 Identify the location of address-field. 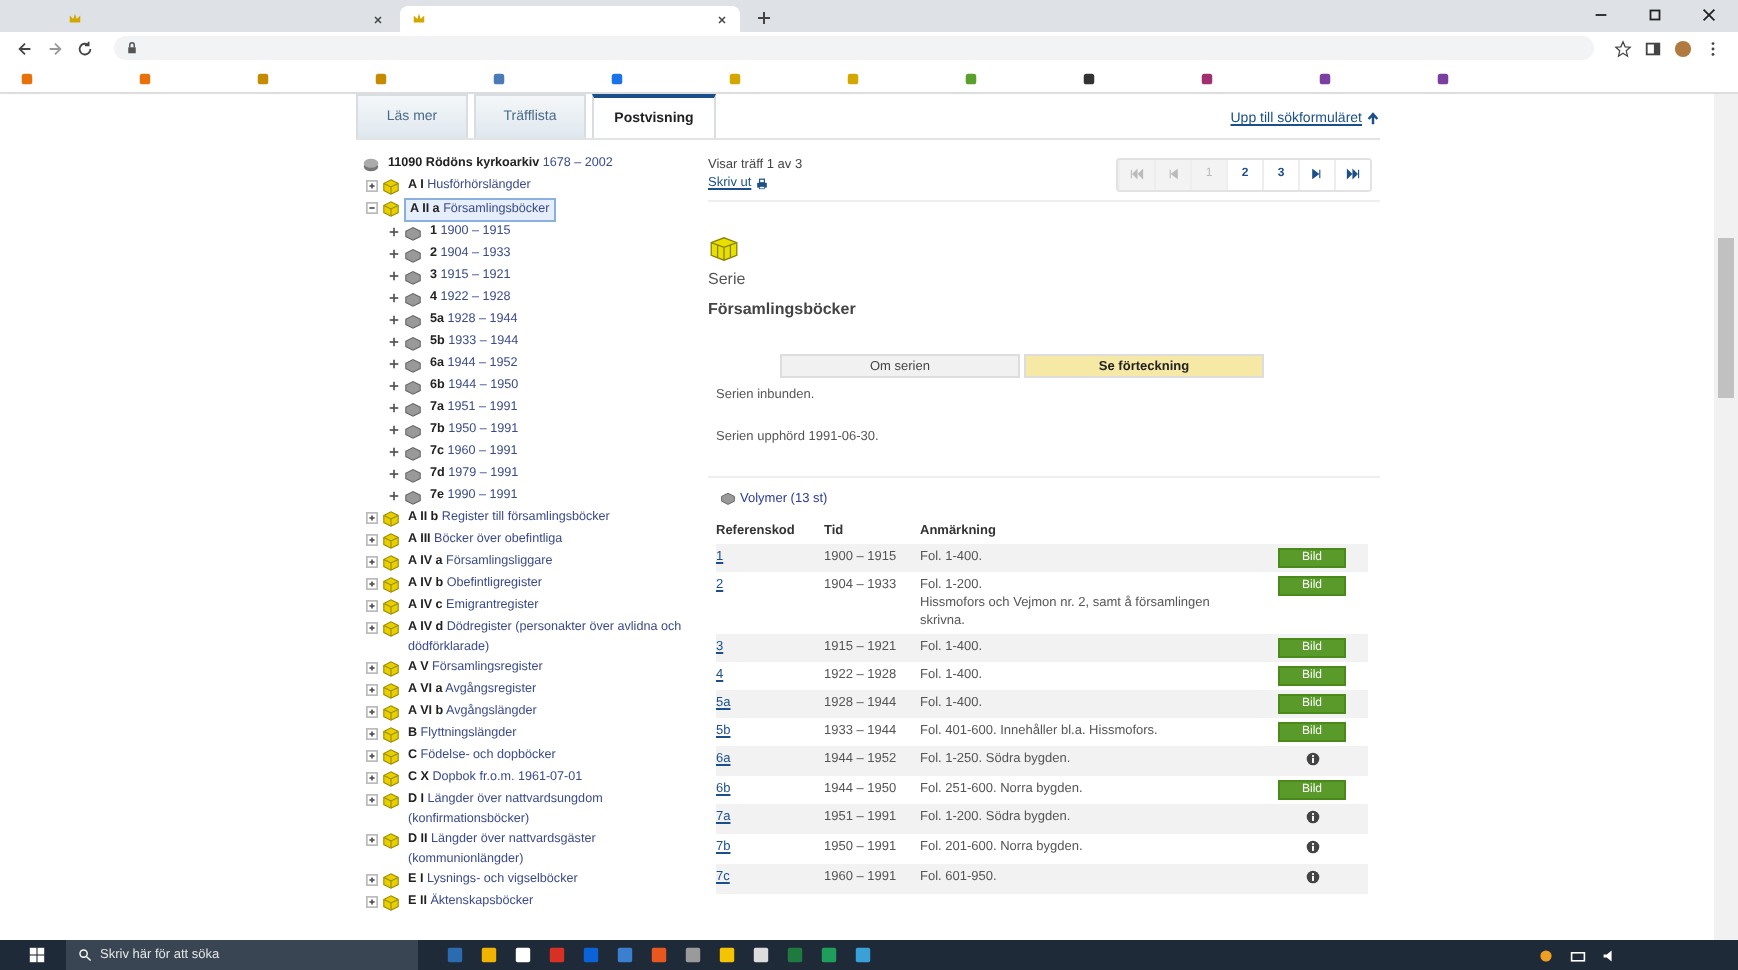
(854, 48).